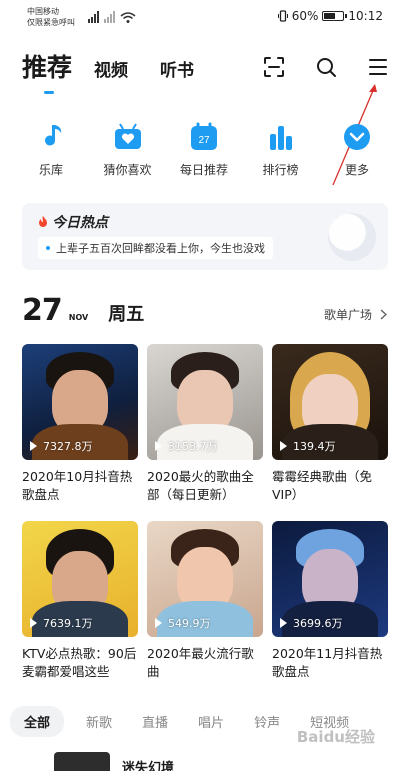 The image size is (405, 771). What do you see at coordinates (280, 138) in the screenshot?
I see `chart-bars-icon` at bounding box center [280, 138].